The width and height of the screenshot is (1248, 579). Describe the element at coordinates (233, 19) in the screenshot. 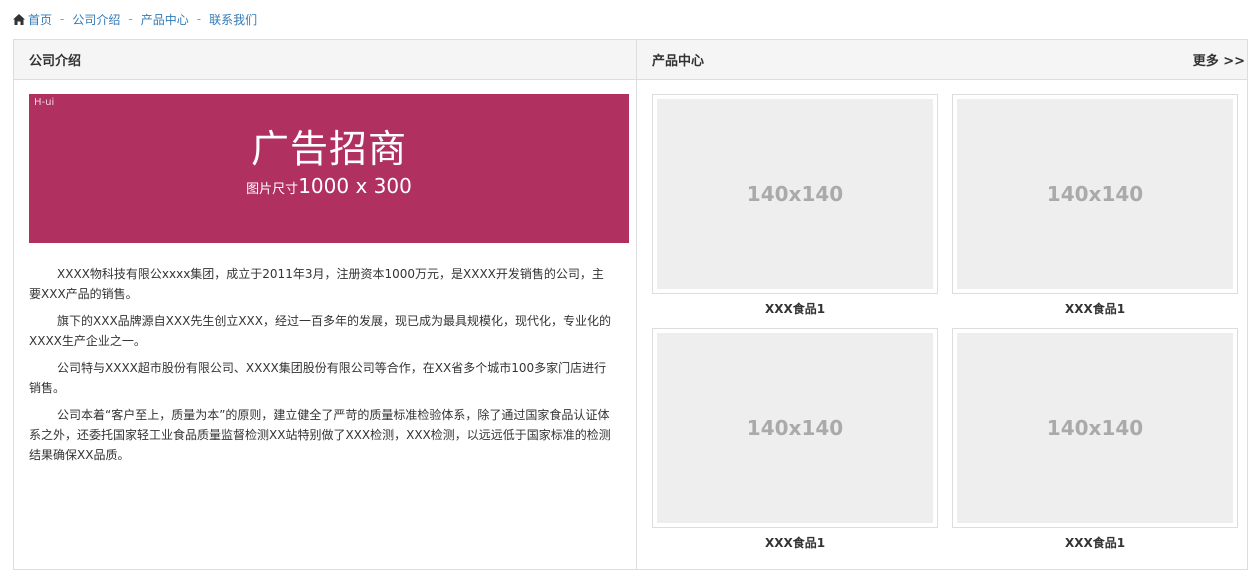

I see `breadcrumb-contact-link: 联系我们` at that location.